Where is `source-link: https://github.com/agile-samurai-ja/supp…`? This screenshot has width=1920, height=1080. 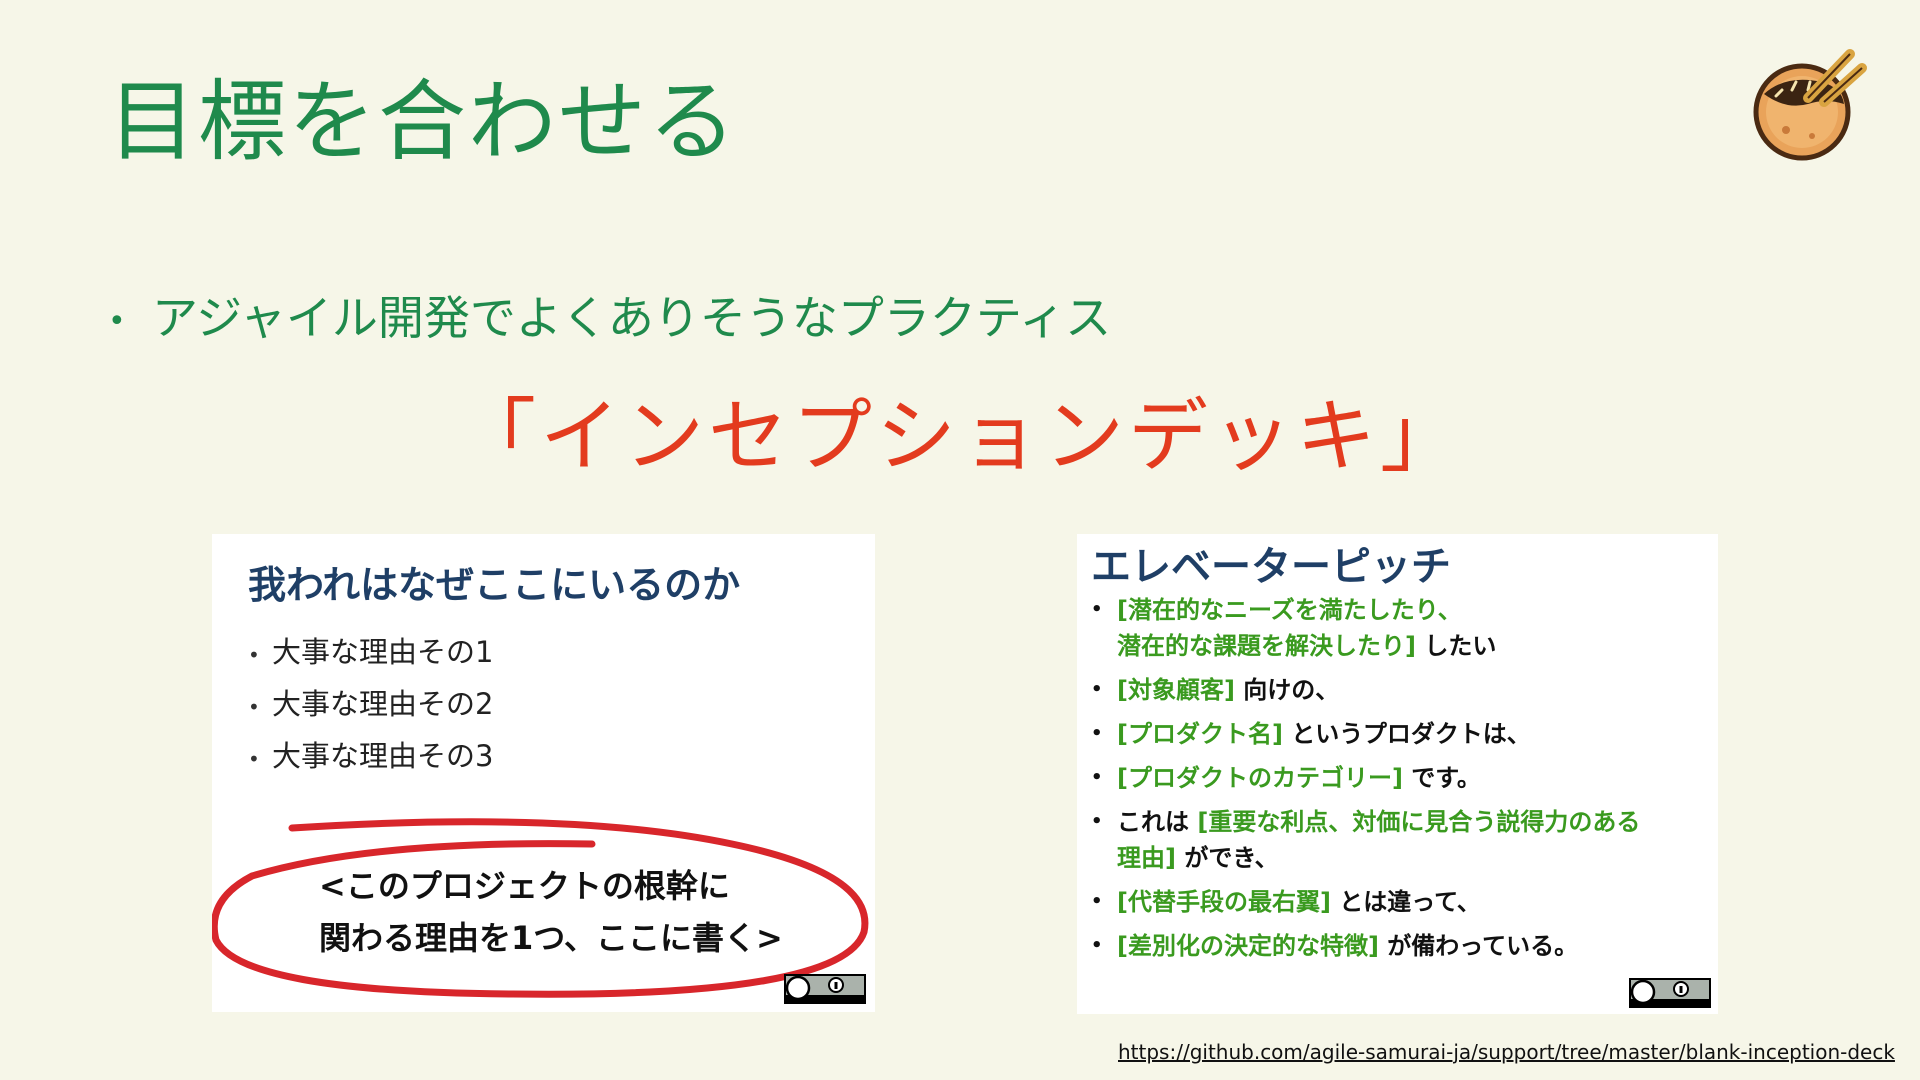
source-link: https://github.com/agile-samurai-ja/supp… is located at coordinates (1506, 1052).